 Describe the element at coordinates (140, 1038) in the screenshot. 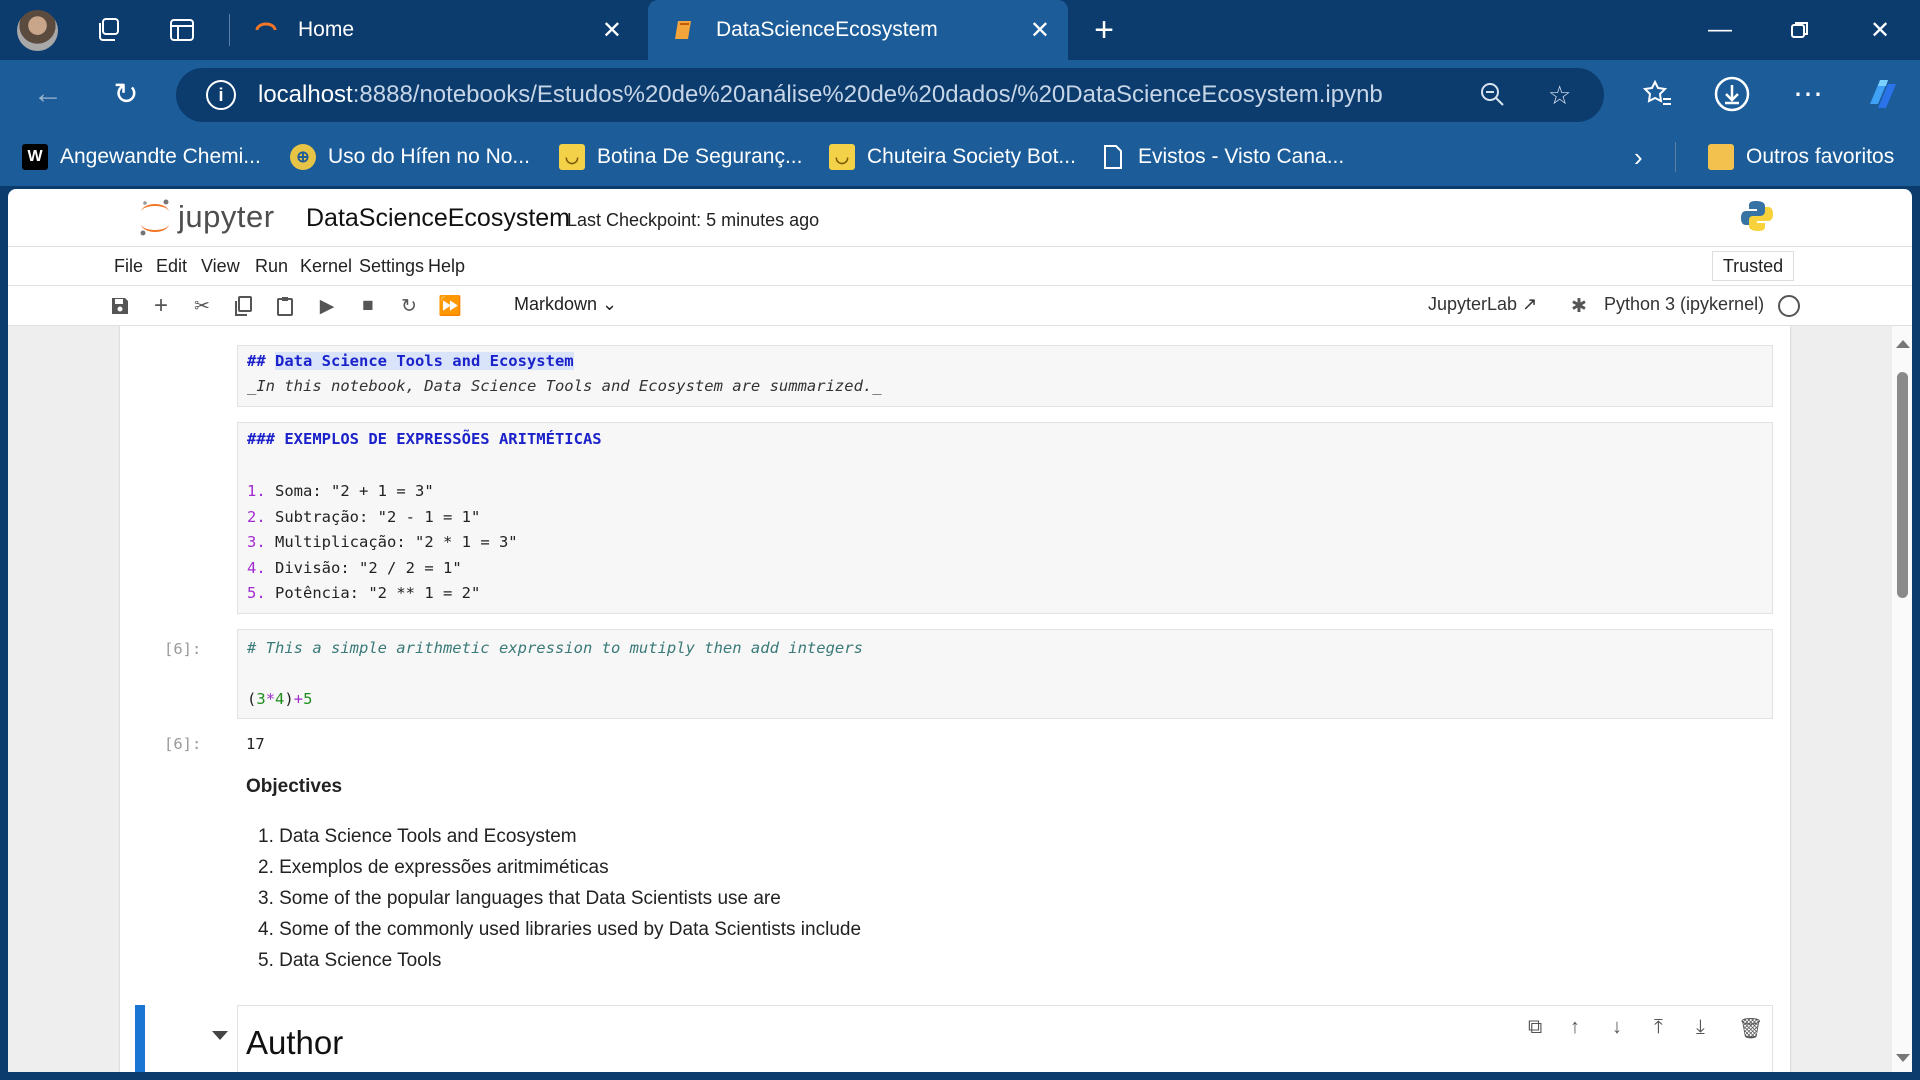

I see `active-cell-indicator` at that location.